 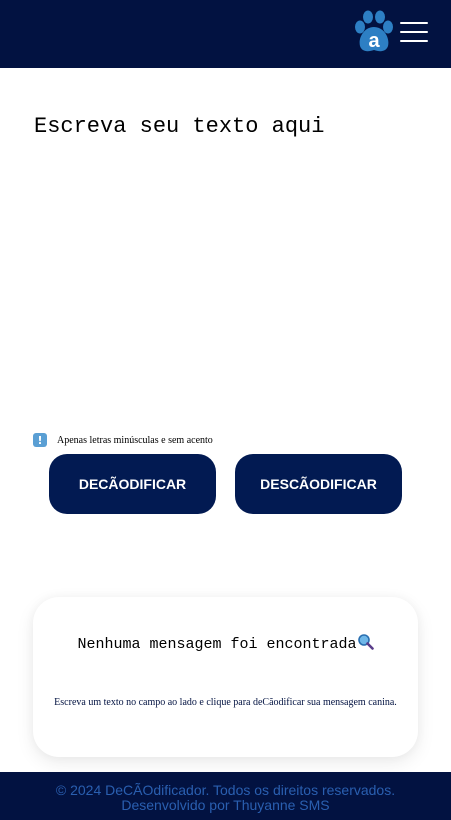 I want to click on menu-bar-middle, so click(x=414, y=32).